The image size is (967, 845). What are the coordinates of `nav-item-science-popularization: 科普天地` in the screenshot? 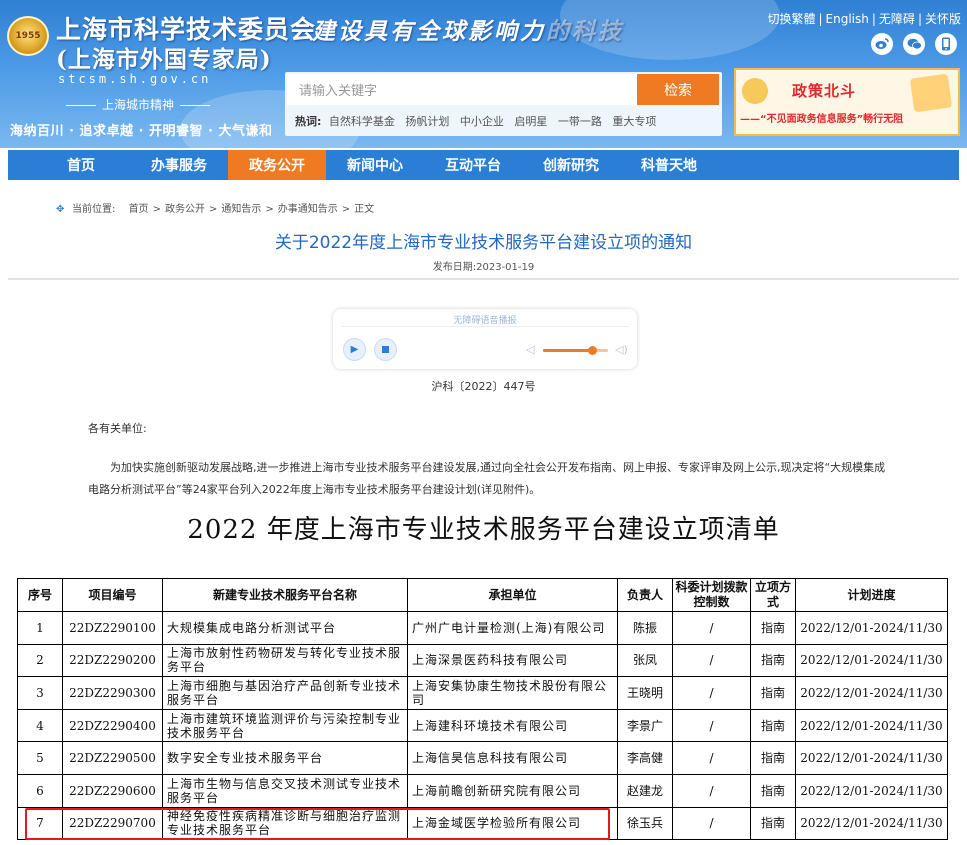 It's located at (669, 165).